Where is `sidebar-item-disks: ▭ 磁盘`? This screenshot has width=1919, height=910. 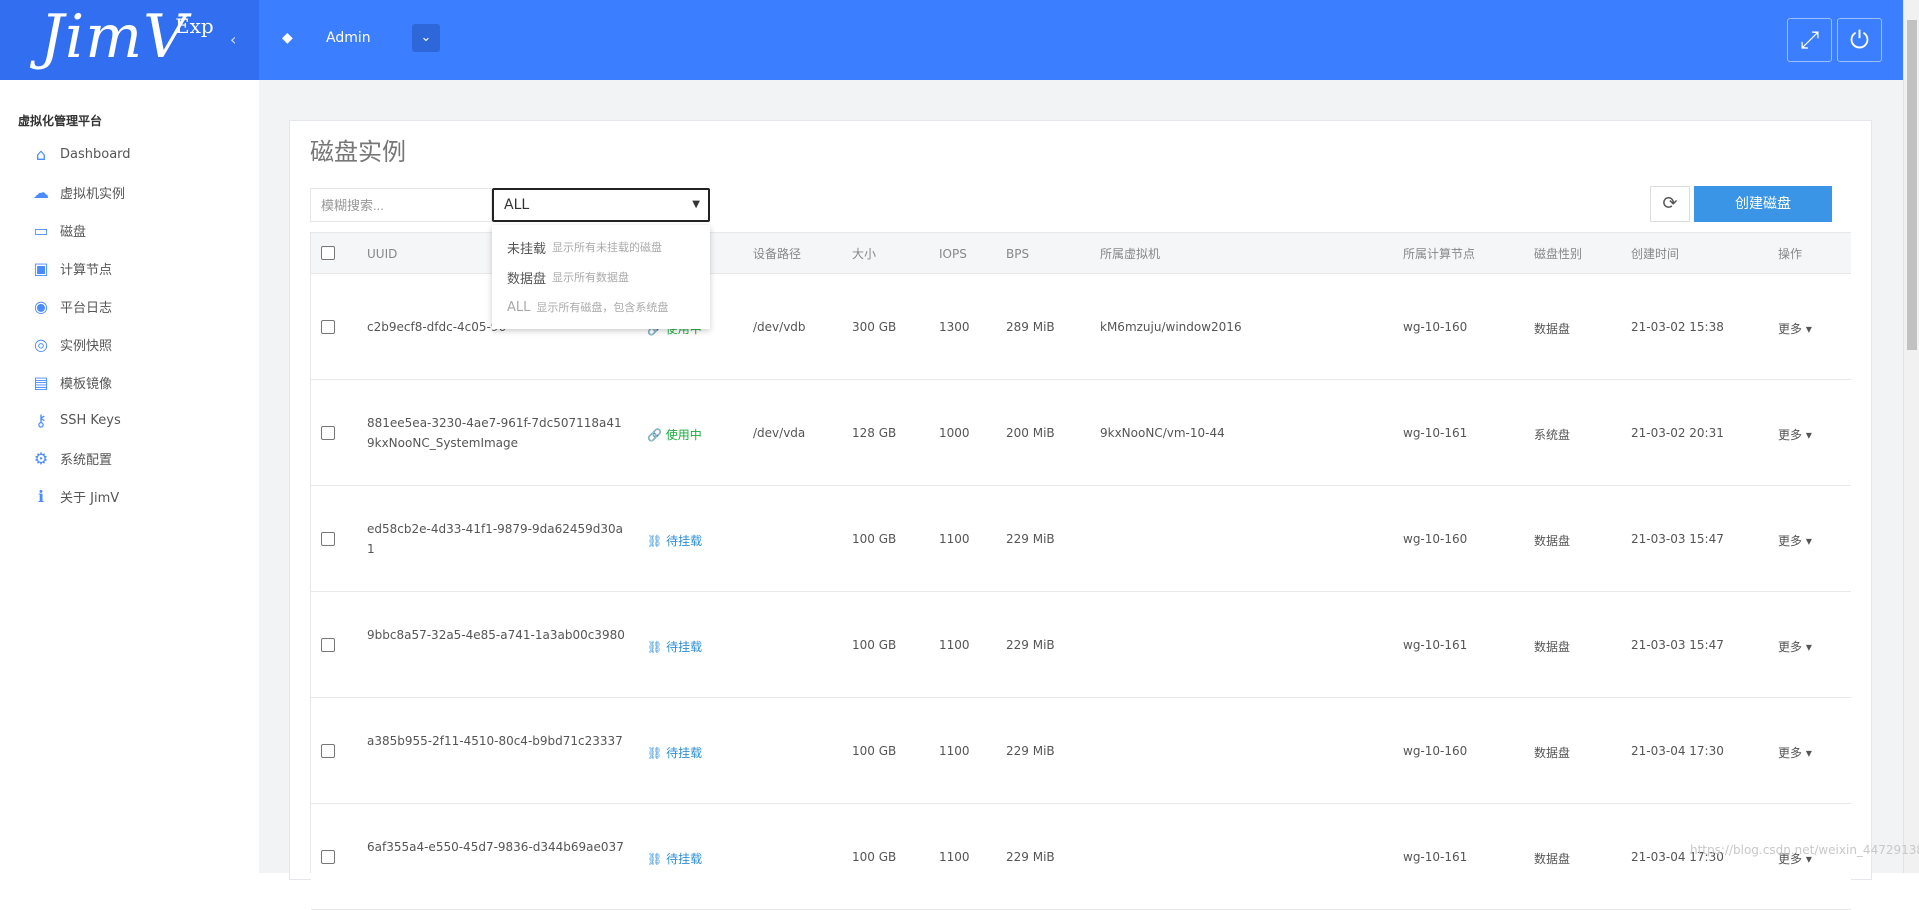 sidebar-item-disks: ▭ 磁盘 is located at coordinates (138, 230).